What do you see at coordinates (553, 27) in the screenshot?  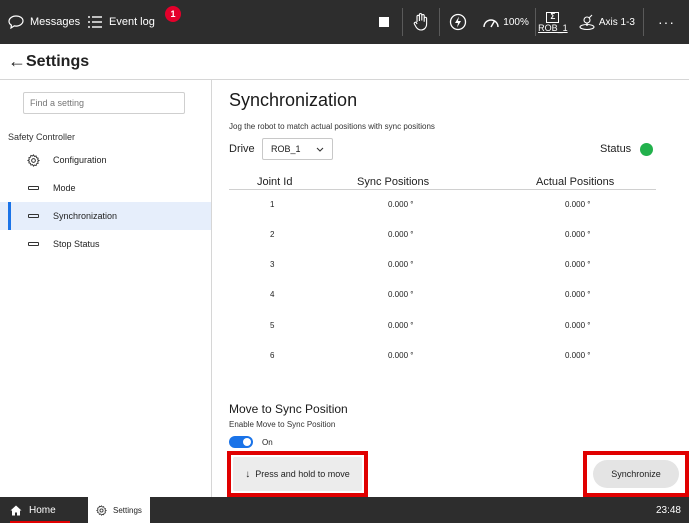 I see `robot-label: ROB_1` at bounding box center [553, 27].